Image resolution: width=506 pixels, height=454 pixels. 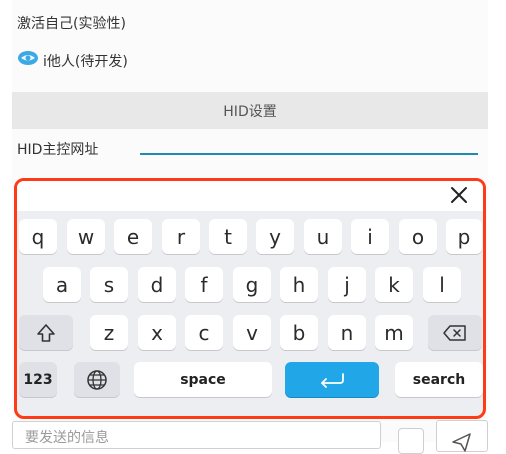 I want to click on key-d: d, so click(x=157, y=284).